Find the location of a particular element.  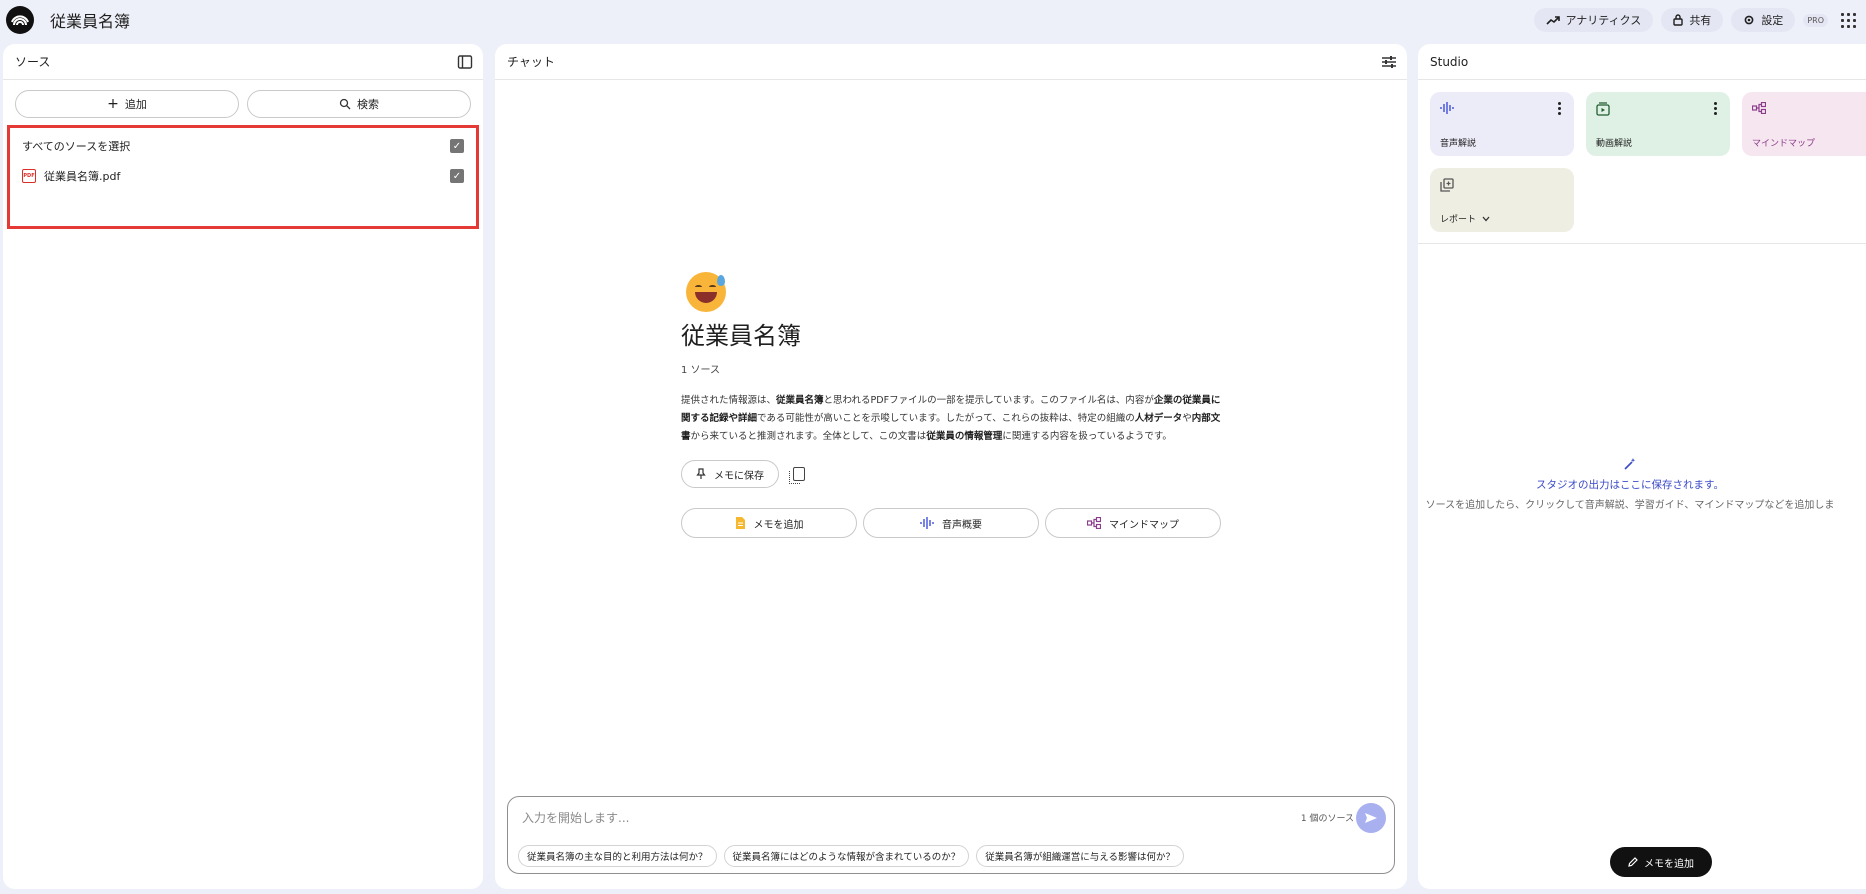

chevron-down-icon is located at coordinates (1486, 218).